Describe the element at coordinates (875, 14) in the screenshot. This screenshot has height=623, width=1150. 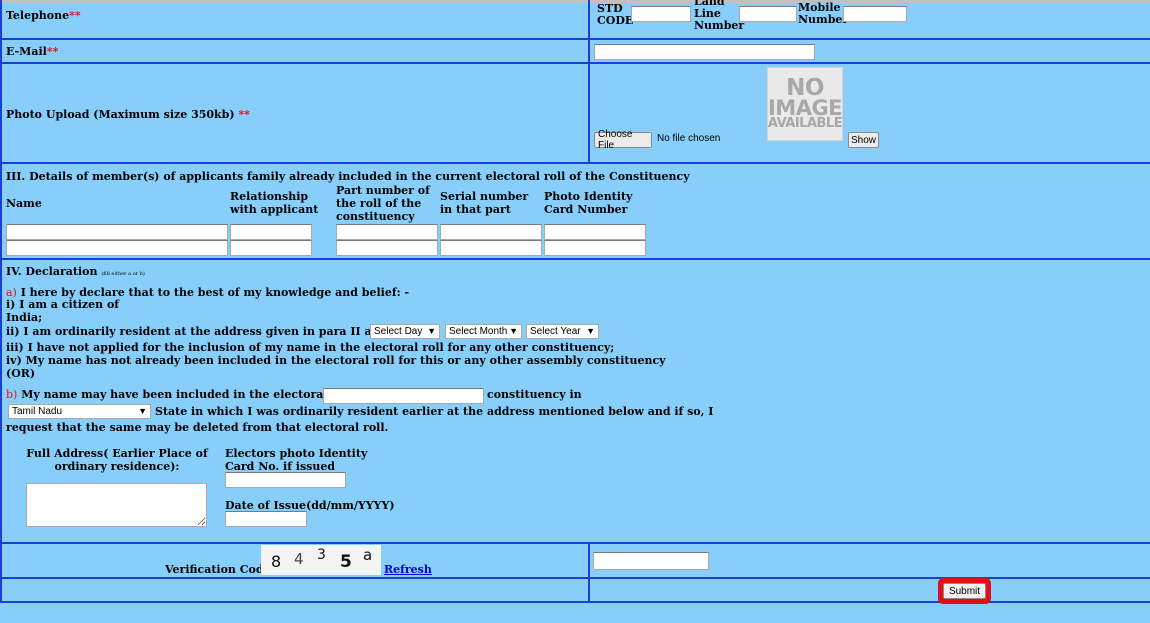
I see `mobile-input` at that location.